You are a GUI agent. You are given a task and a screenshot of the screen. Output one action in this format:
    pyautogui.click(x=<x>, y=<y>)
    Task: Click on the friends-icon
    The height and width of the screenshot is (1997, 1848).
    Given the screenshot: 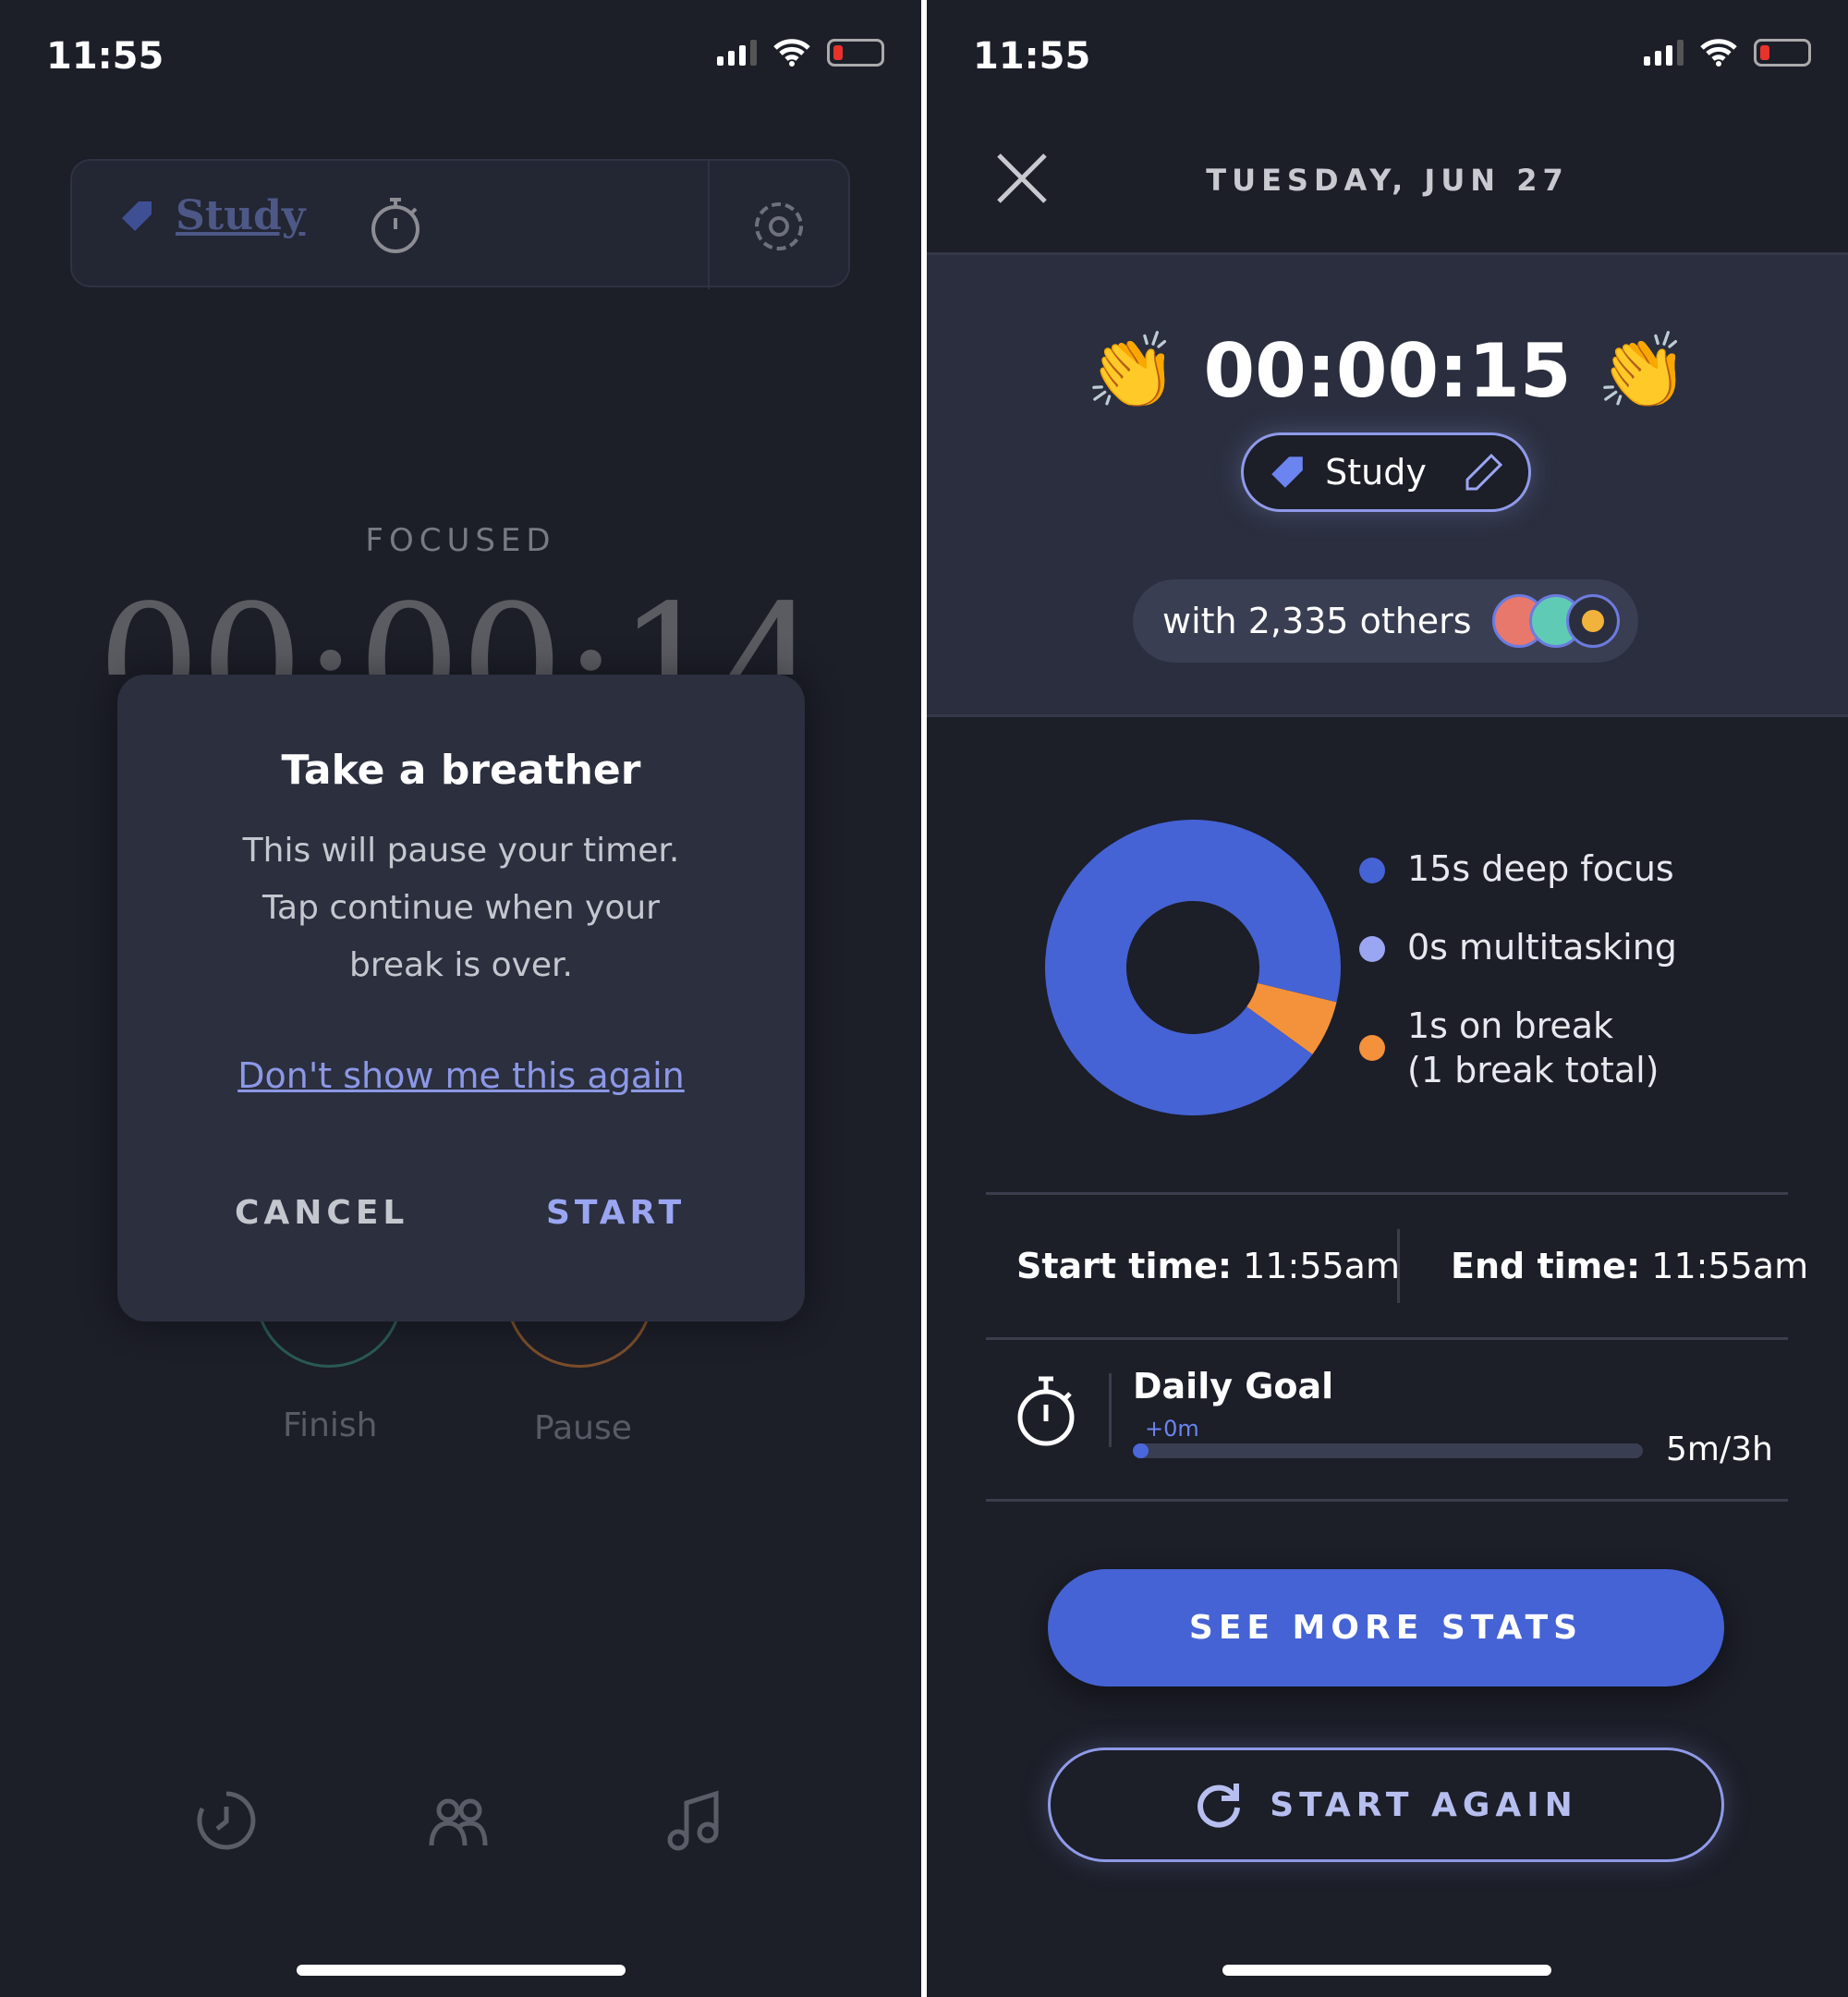 What is the action you would take?
    pyautogui.click(x=458, y=1820)
    